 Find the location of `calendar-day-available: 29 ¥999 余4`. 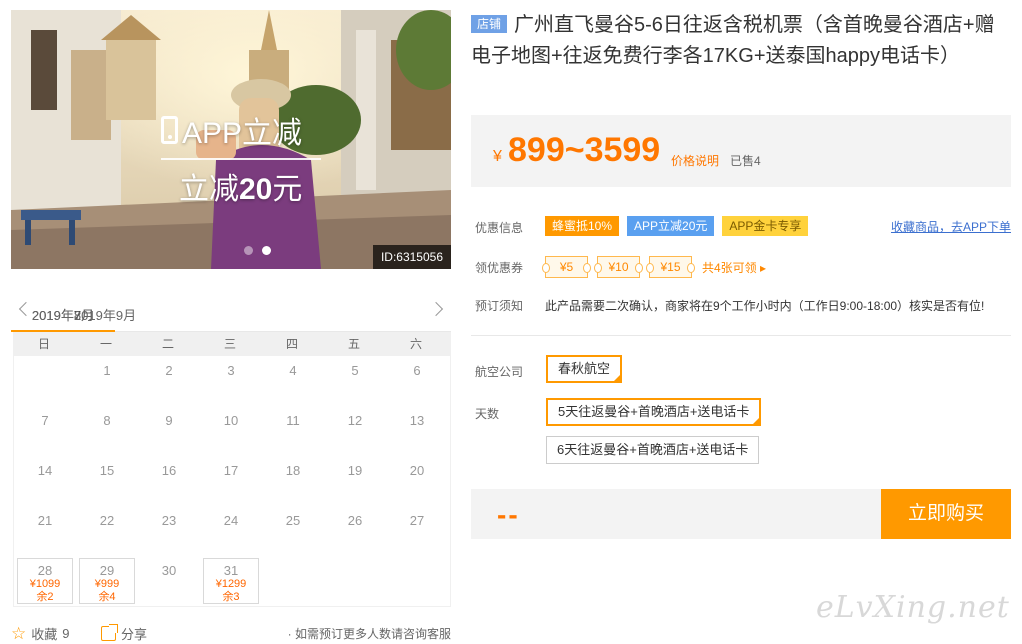

calendar-day-available: 29 ¥999 余4 is located at coordinates (107, 581).